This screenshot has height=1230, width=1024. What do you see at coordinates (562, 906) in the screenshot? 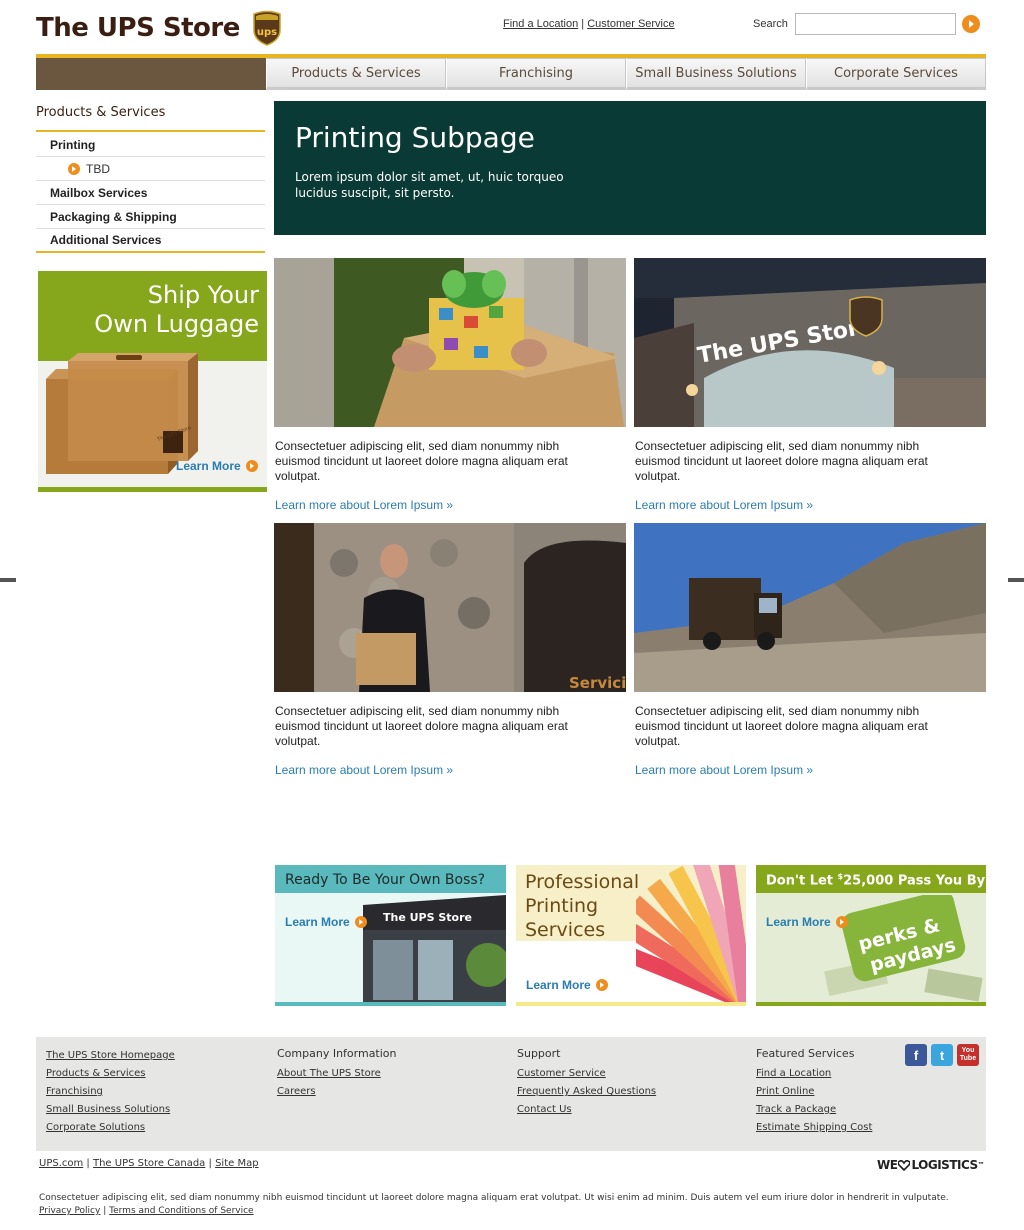
I see `promo-line: Printing` at bounding box center [562, 906].